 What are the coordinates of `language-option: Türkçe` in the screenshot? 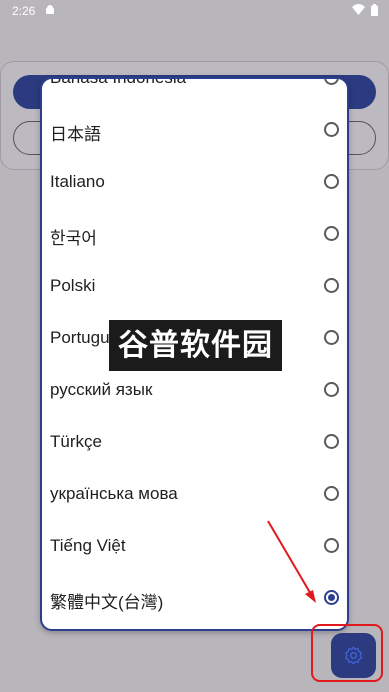 It's located at (194, 443).